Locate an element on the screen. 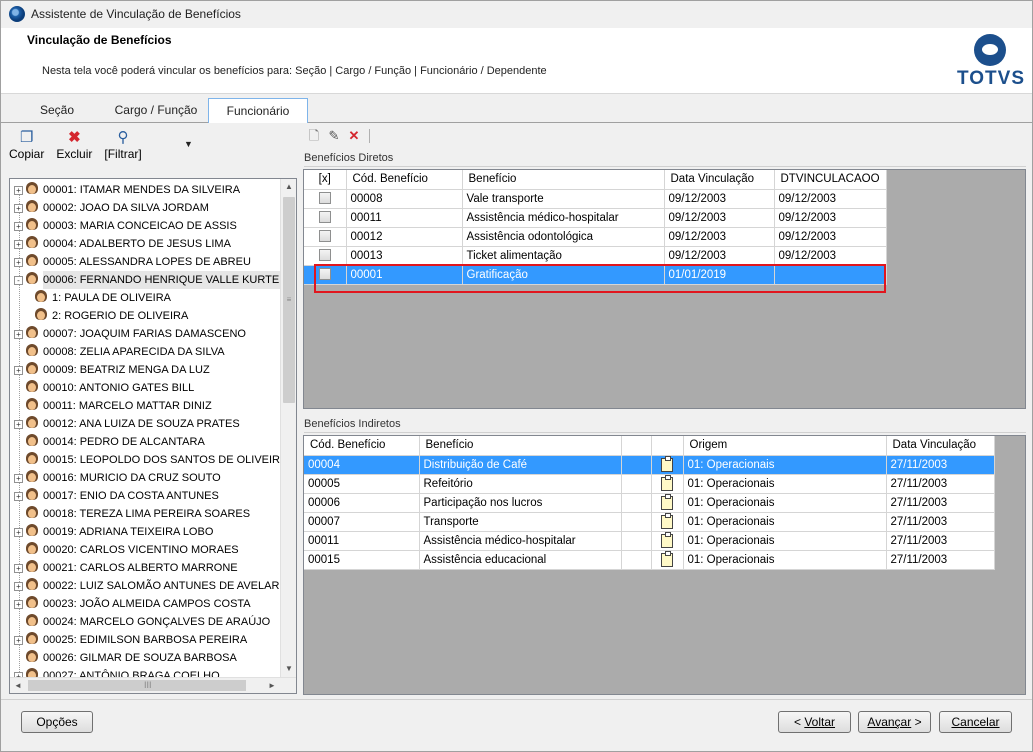 The image size is (1033, 752). cell-beneficio: Ticket alimentação is located at coordinates (563, 256).